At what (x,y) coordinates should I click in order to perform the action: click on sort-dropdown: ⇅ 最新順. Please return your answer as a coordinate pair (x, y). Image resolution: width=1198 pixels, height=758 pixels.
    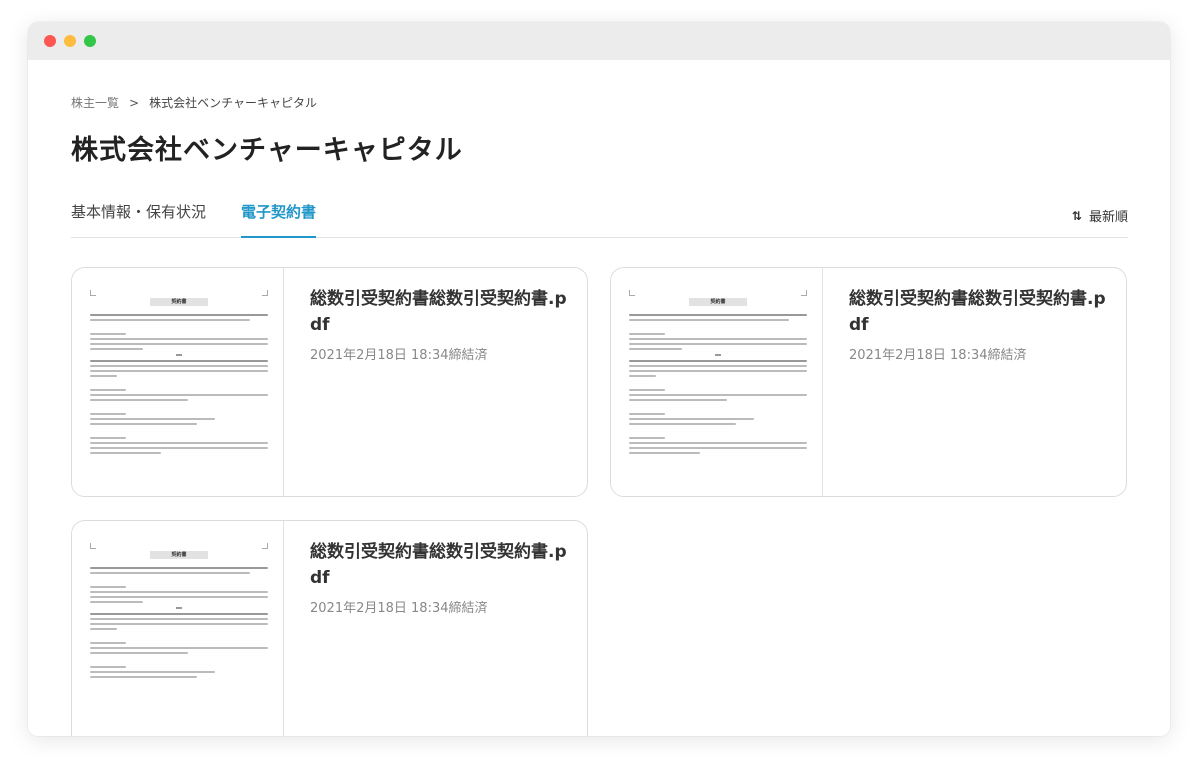
    Looking at the image, I should click on (1099, 216).